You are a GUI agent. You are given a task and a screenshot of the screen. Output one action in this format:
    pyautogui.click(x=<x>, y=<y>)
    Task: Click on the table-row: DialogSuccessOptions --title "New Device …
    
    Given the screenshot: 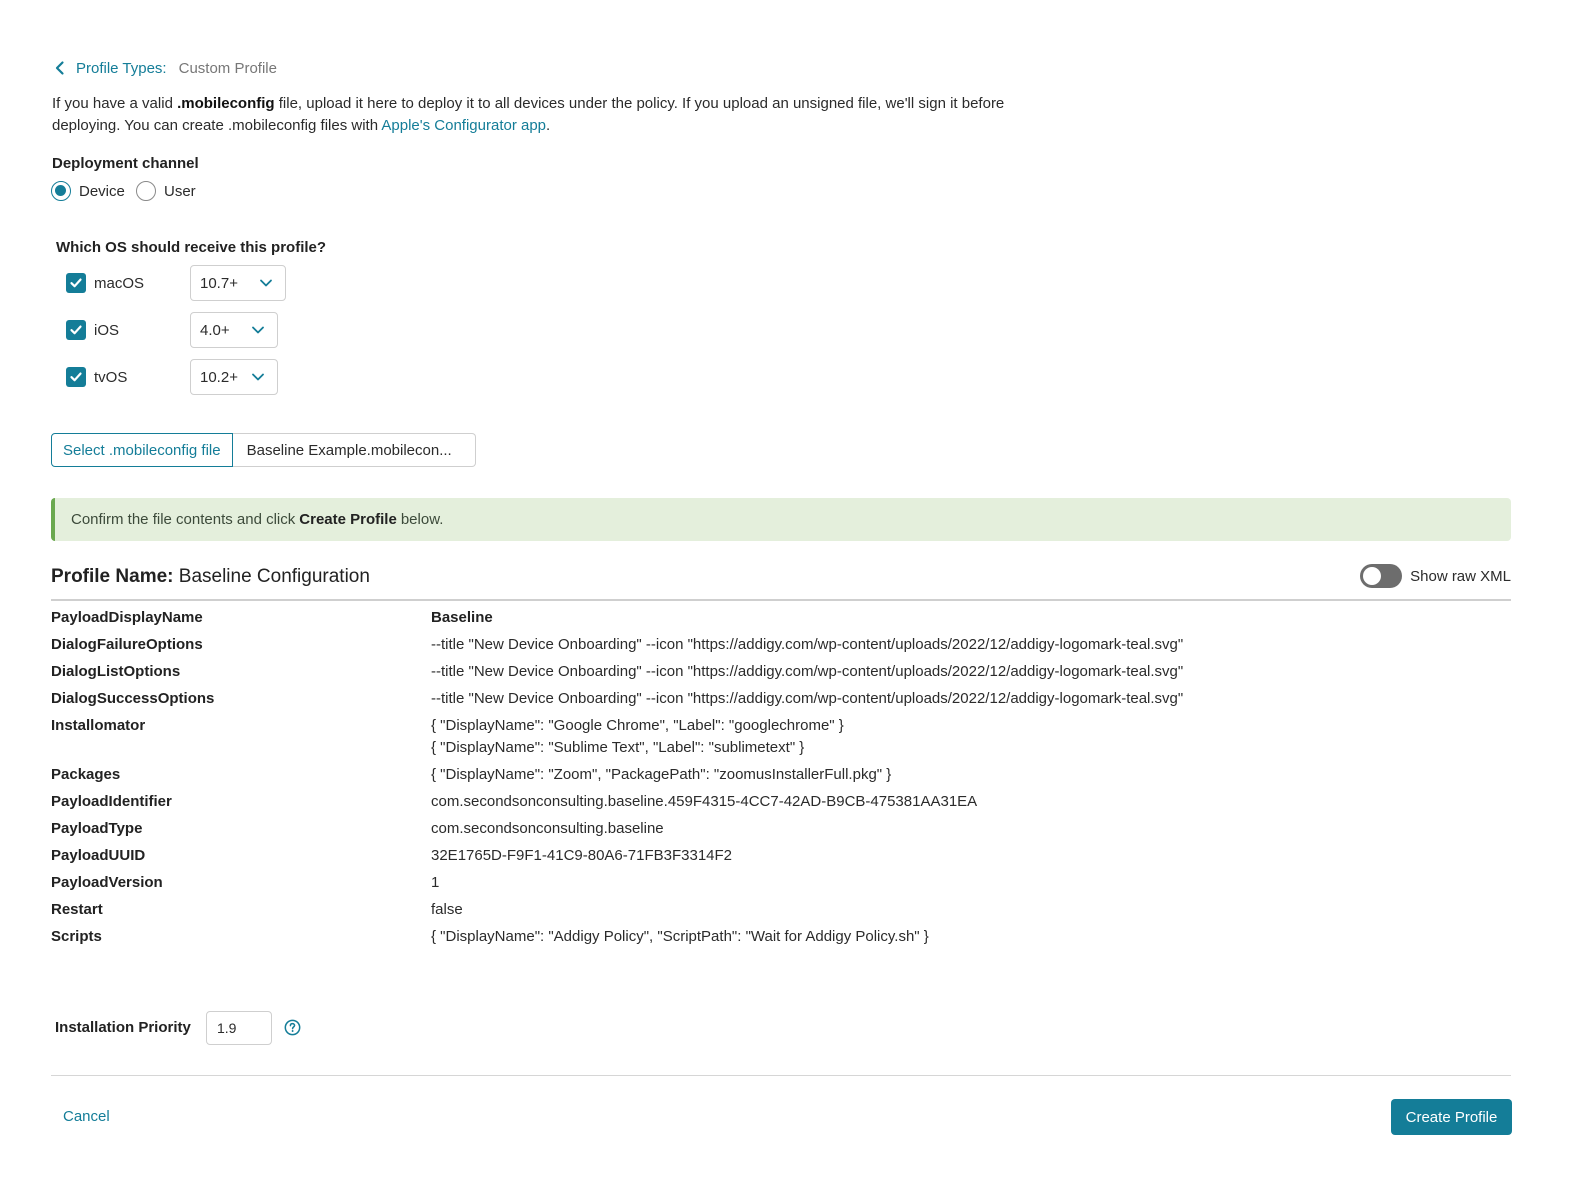 What is the action you would take?
    pyautogui.click(x=781, y=699)
    